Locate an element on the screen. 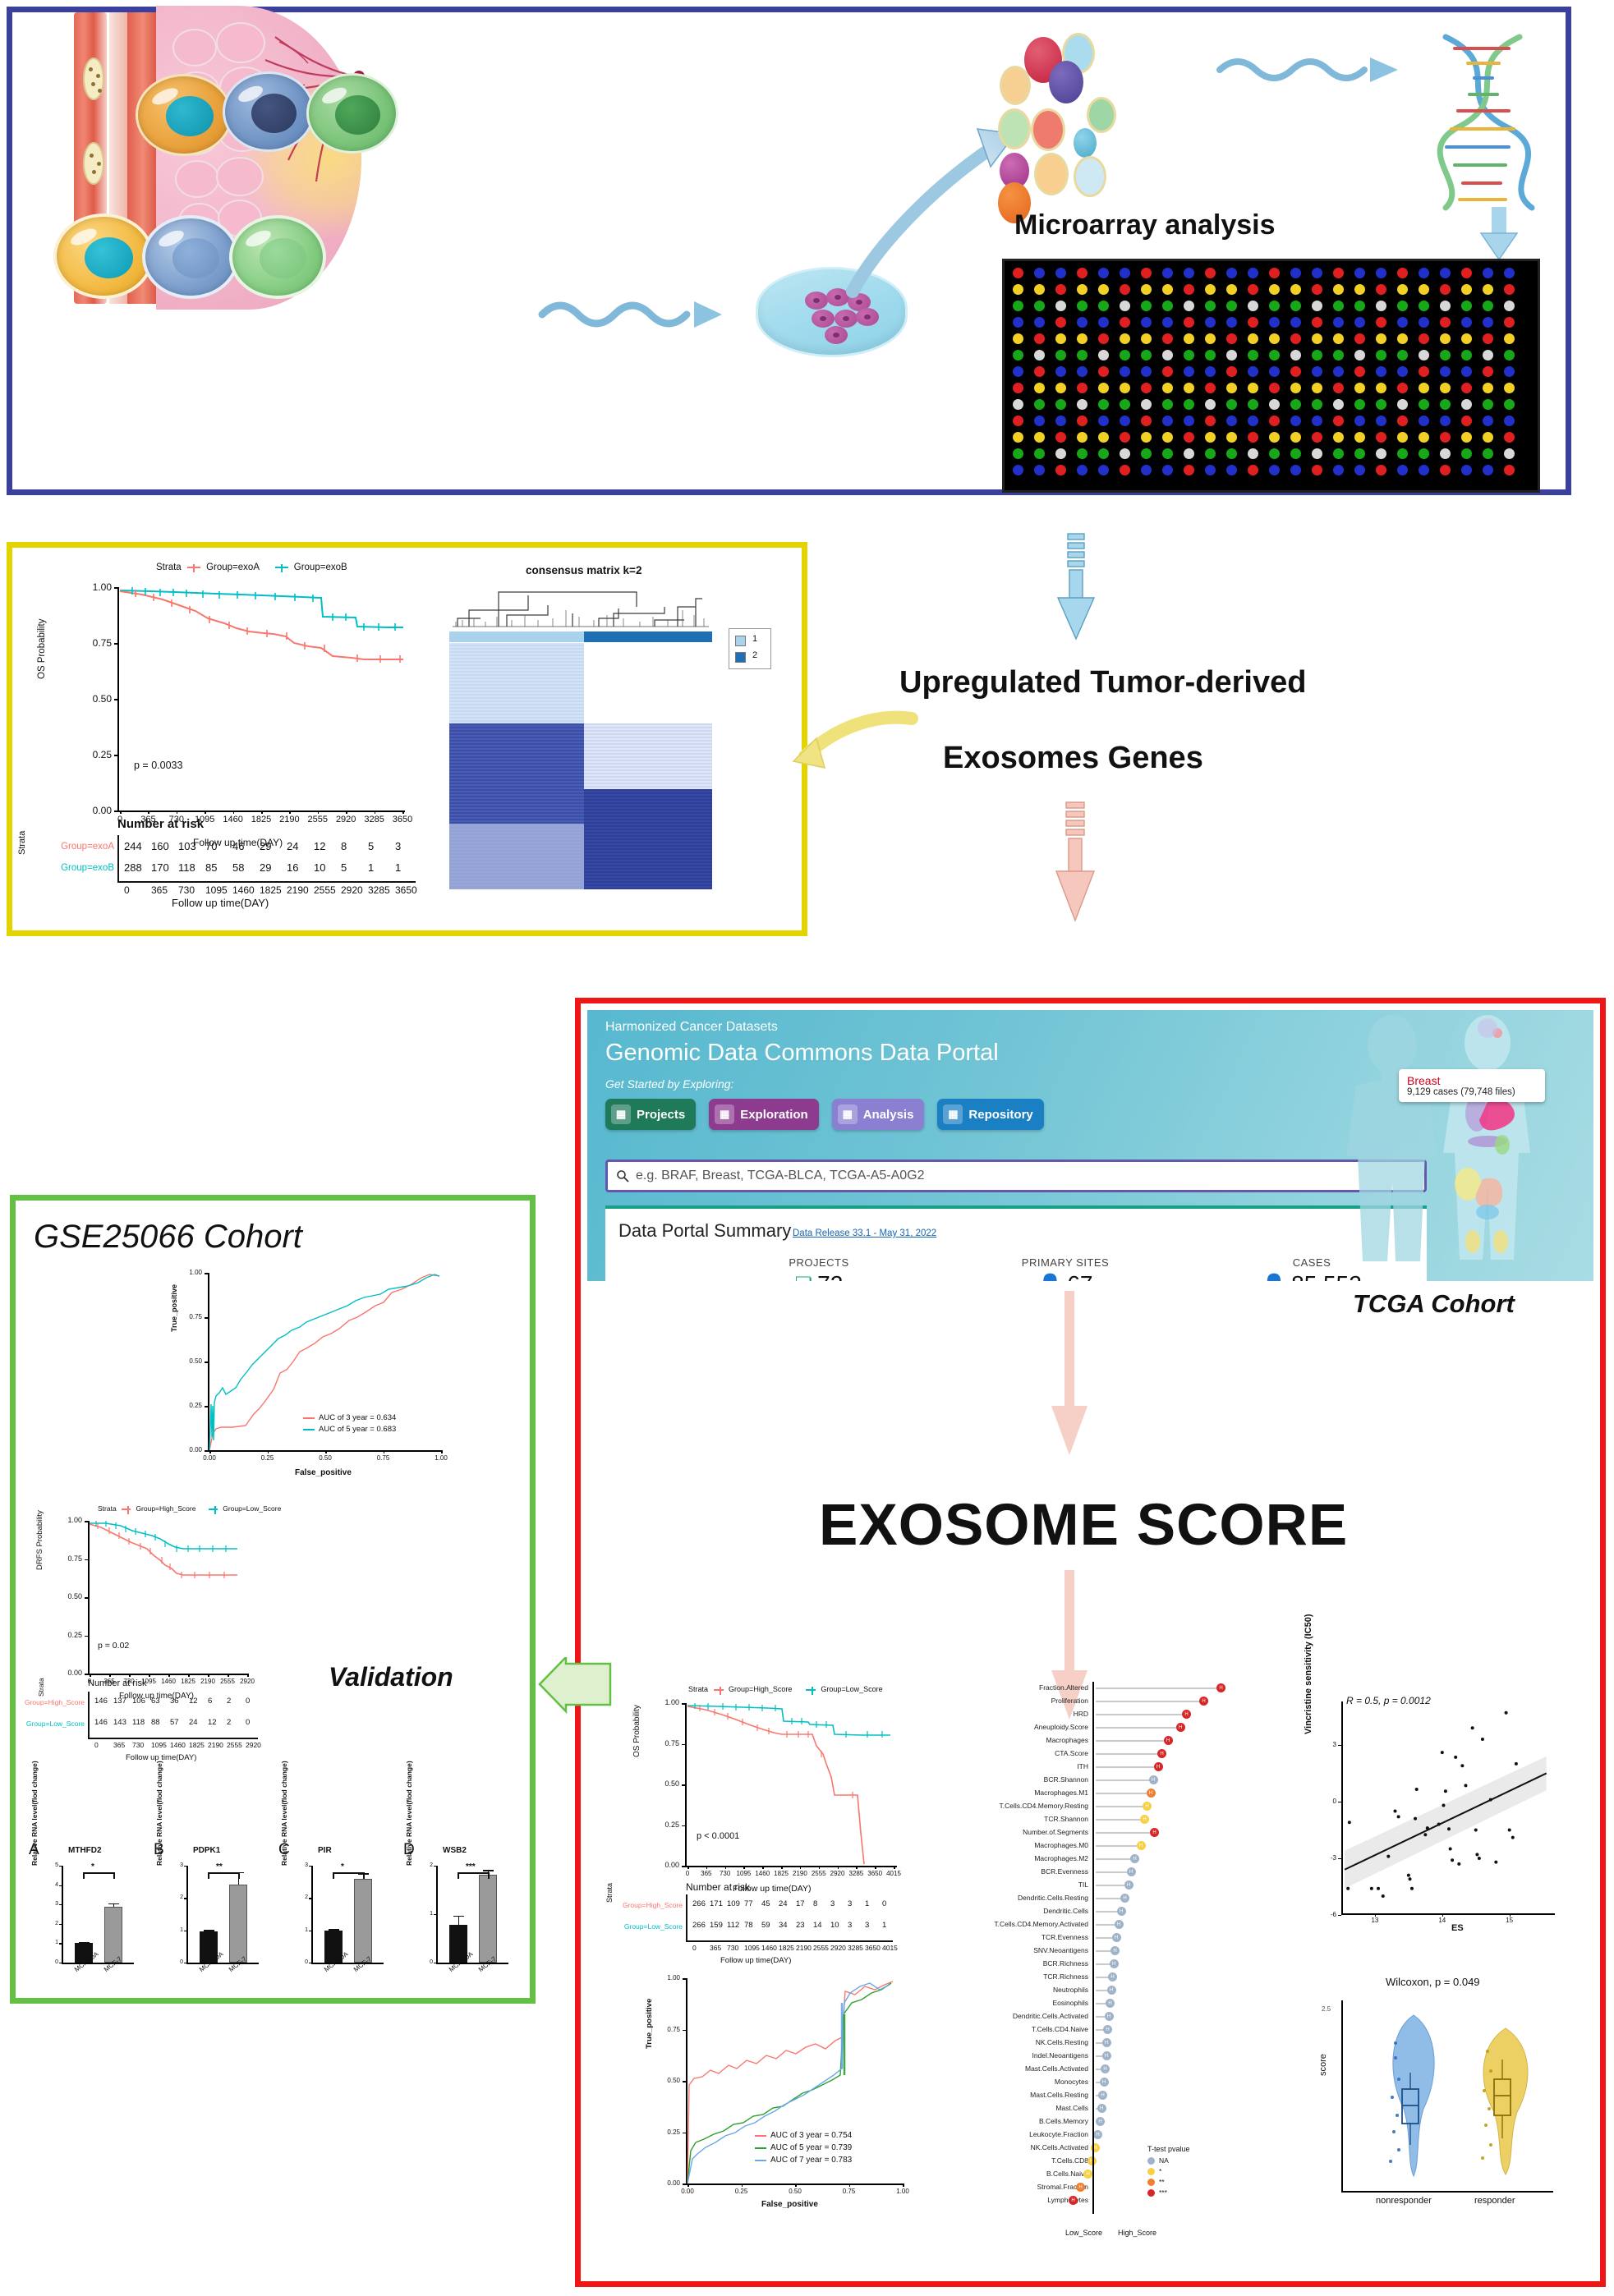  gdc-summary-title: Data Portal Summary is located at coordinates (705, 1230).